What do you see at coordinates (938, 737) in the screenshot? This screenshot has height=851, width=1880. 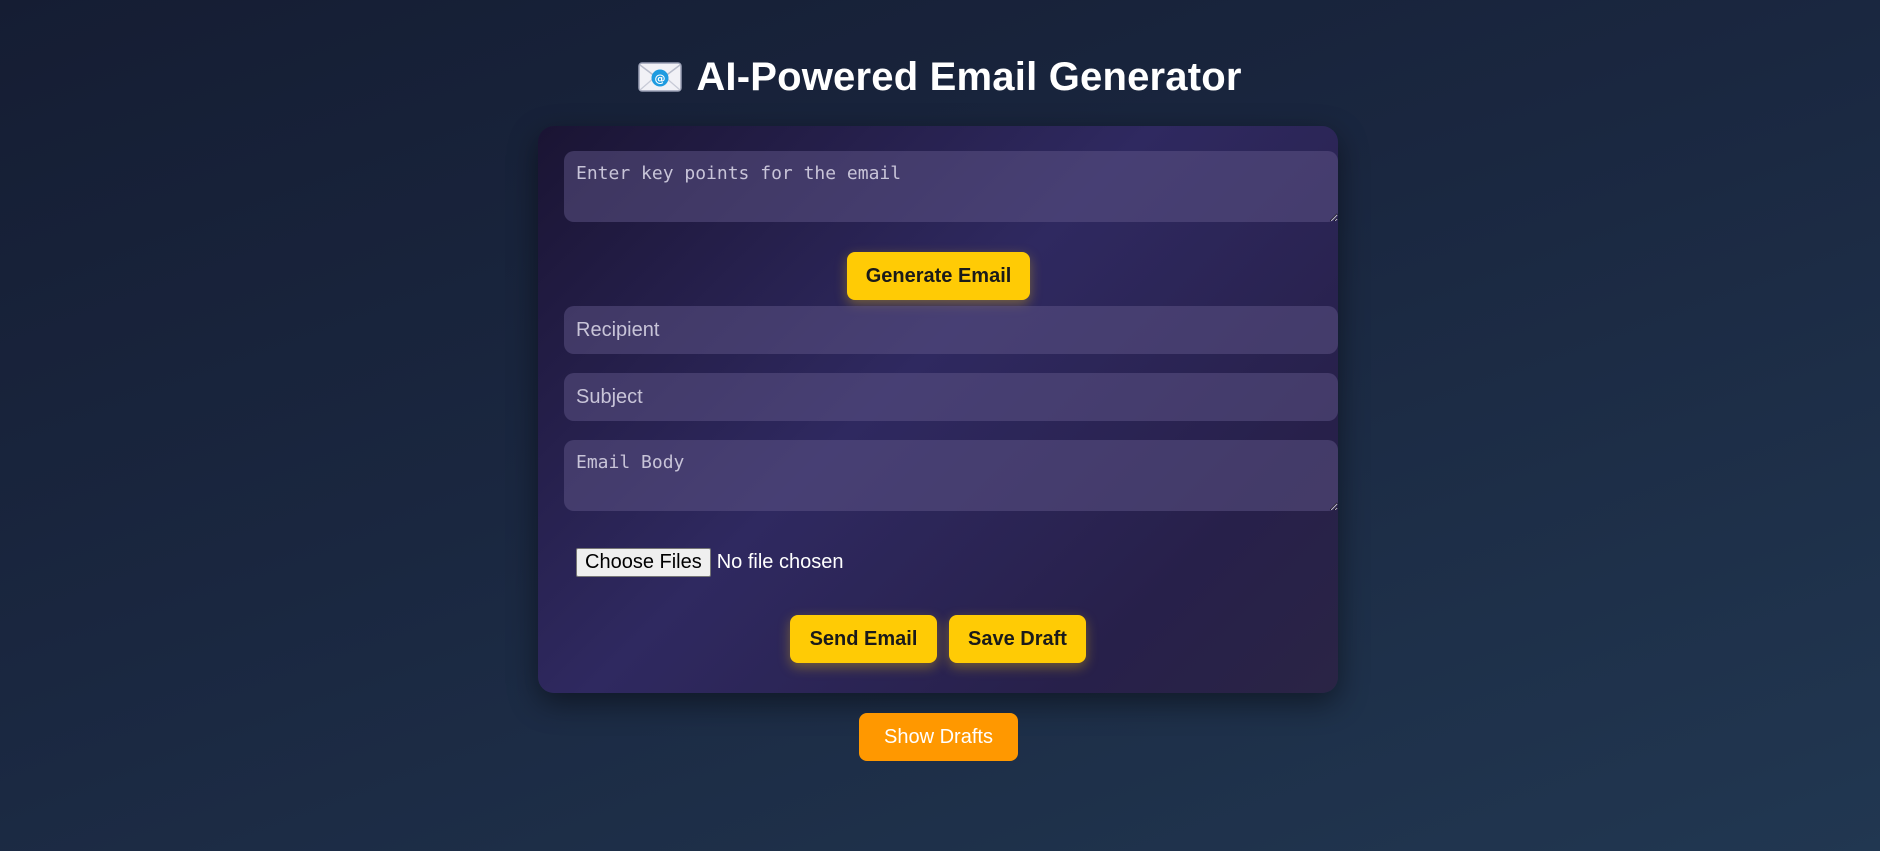 I see `show-drafts-button: Show Drafts` at bounding box center [938, 737].